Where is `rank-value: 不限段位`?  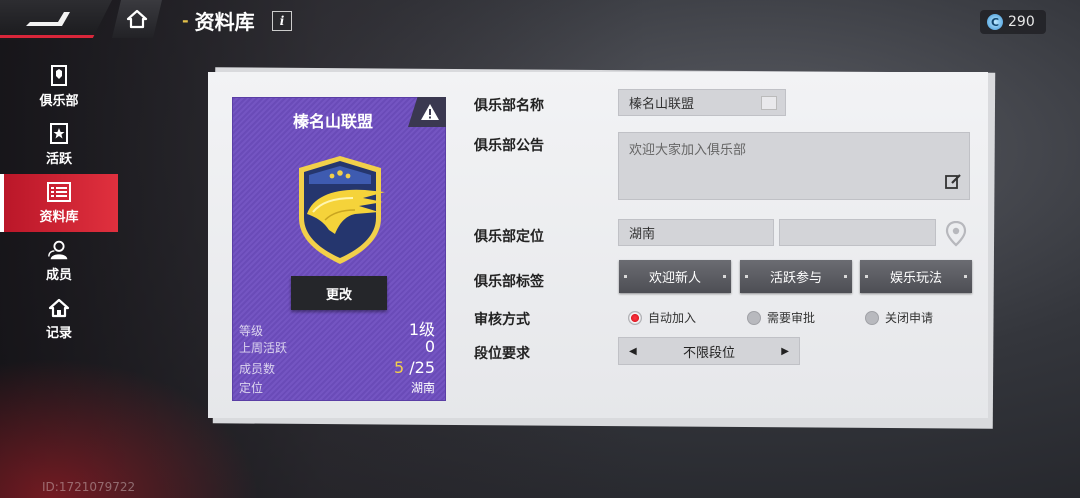 rank-value: 不限段位 is located at coordinates (708, 353).